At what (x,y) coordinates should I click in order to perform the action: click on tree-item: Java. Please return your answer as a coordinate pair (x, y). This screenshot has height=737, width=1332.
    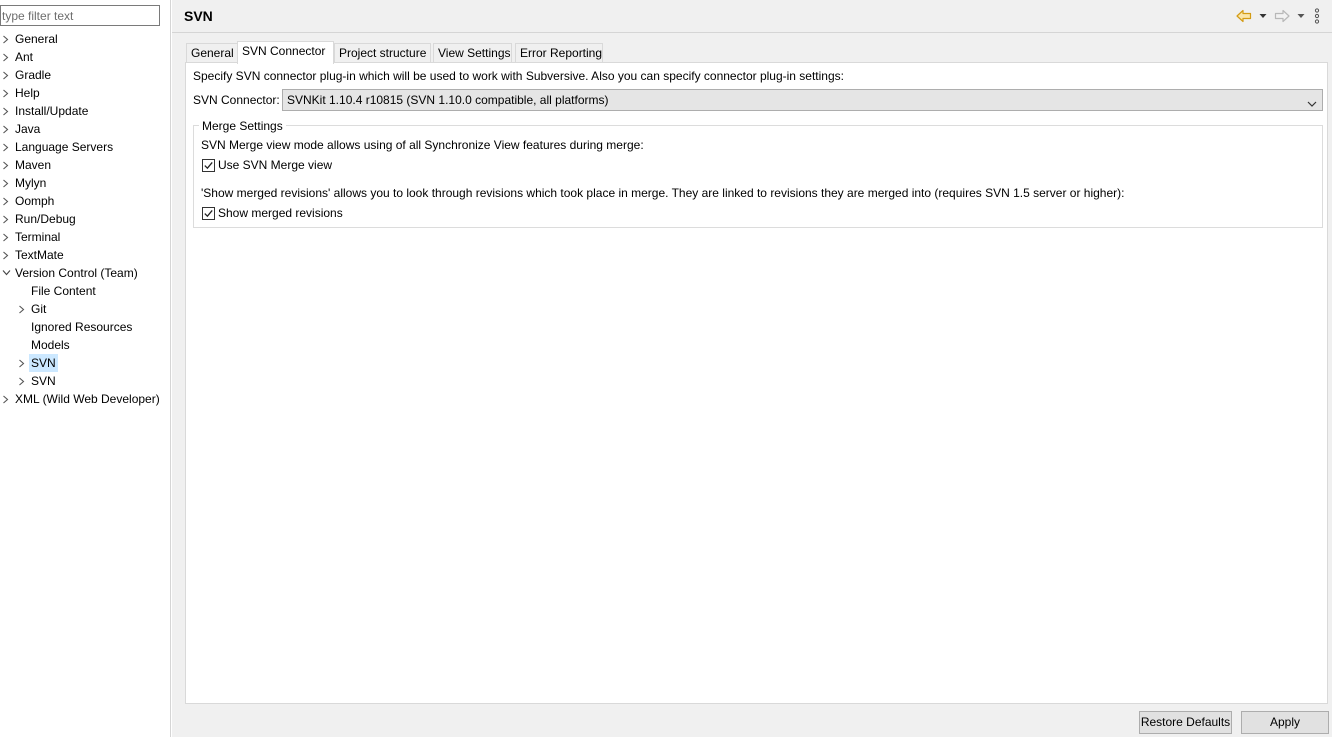
    Looking at the image, I should click on (85, 129).